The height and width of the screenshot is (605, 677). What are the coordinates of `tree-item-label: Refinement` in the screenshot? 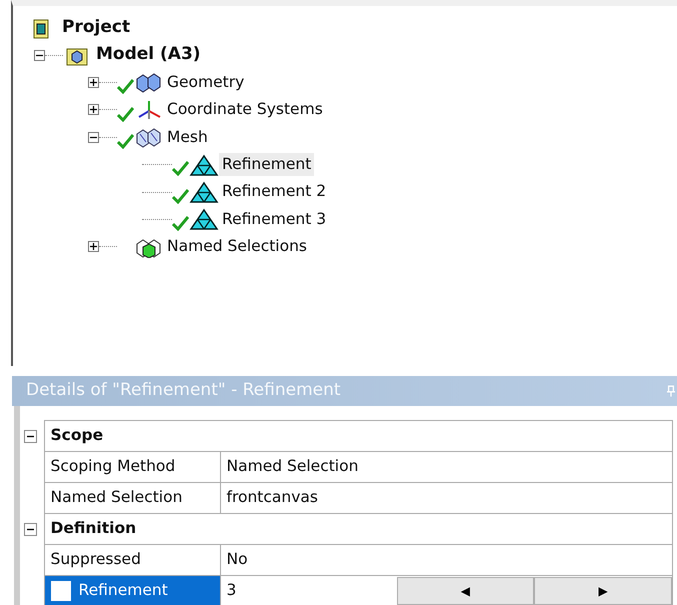 It's located at (266, 164).